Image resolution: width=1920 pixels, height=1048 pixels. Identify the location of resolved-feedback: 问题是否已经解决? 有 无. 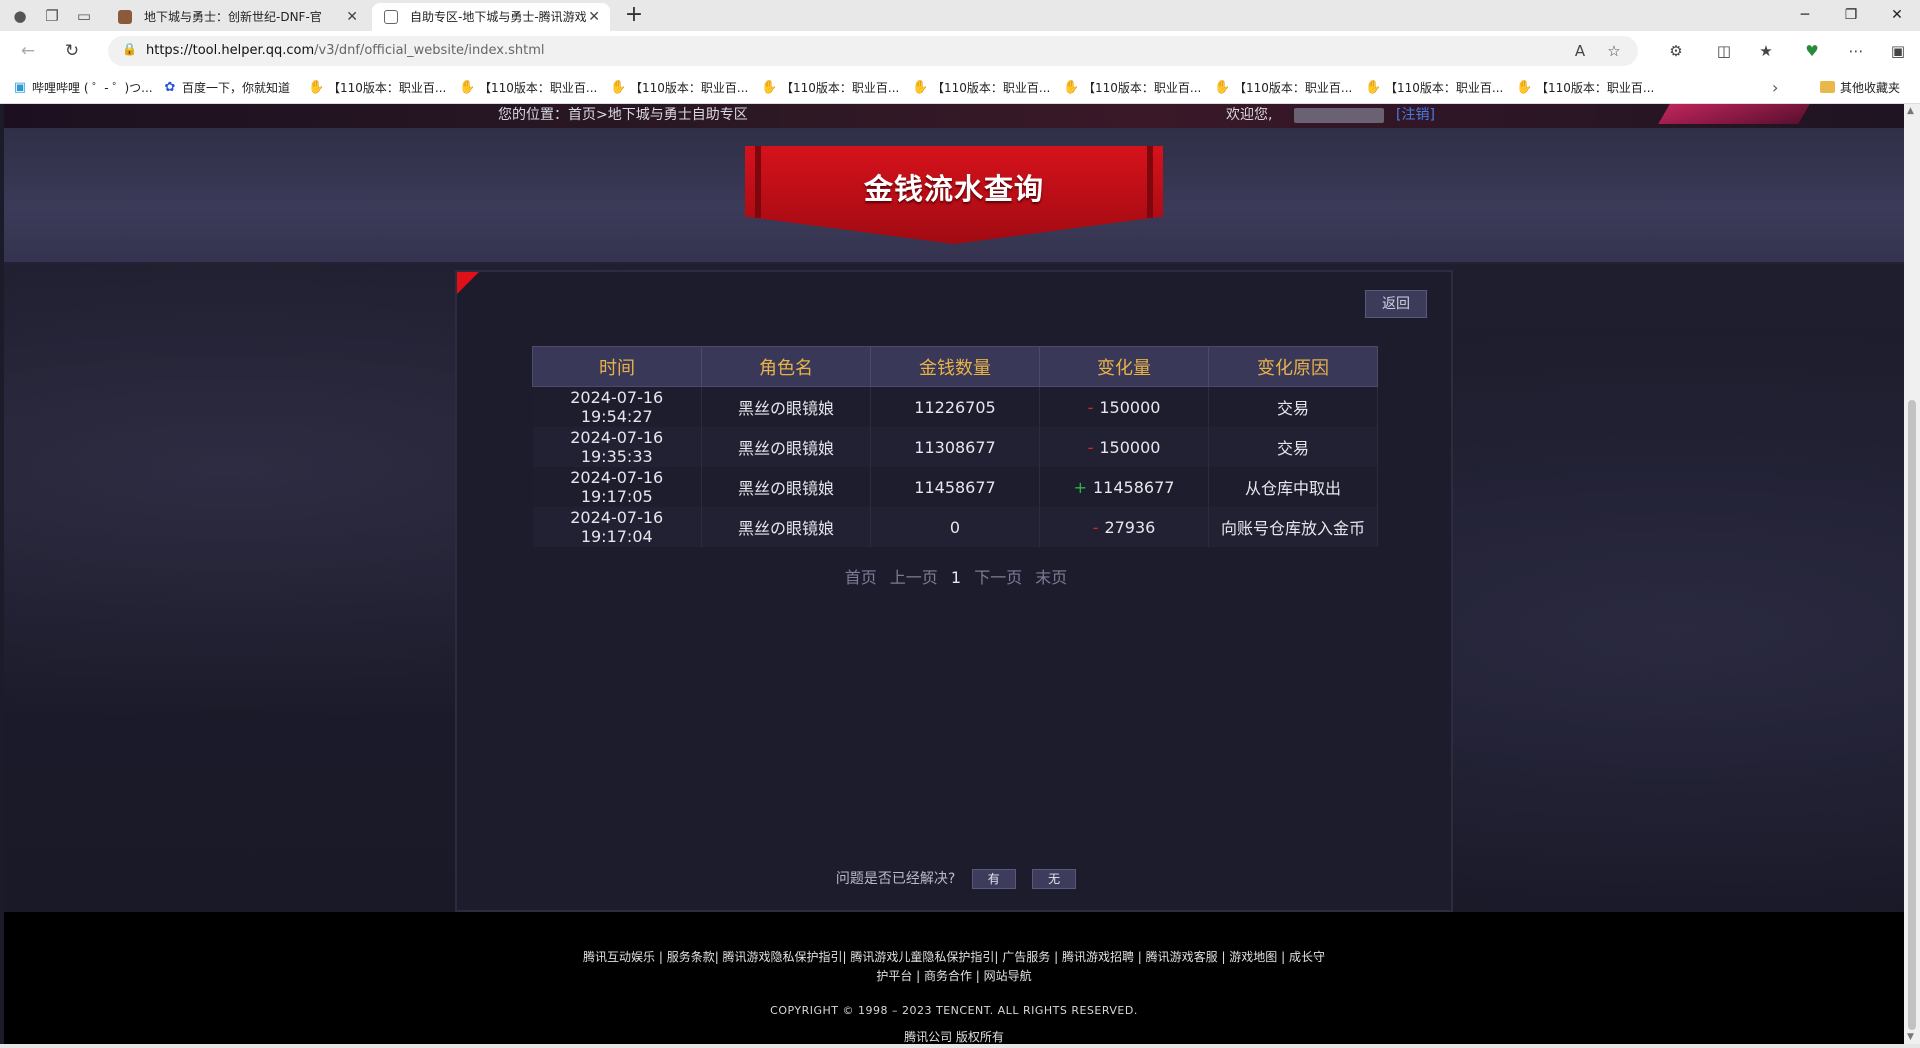
(956, 878).